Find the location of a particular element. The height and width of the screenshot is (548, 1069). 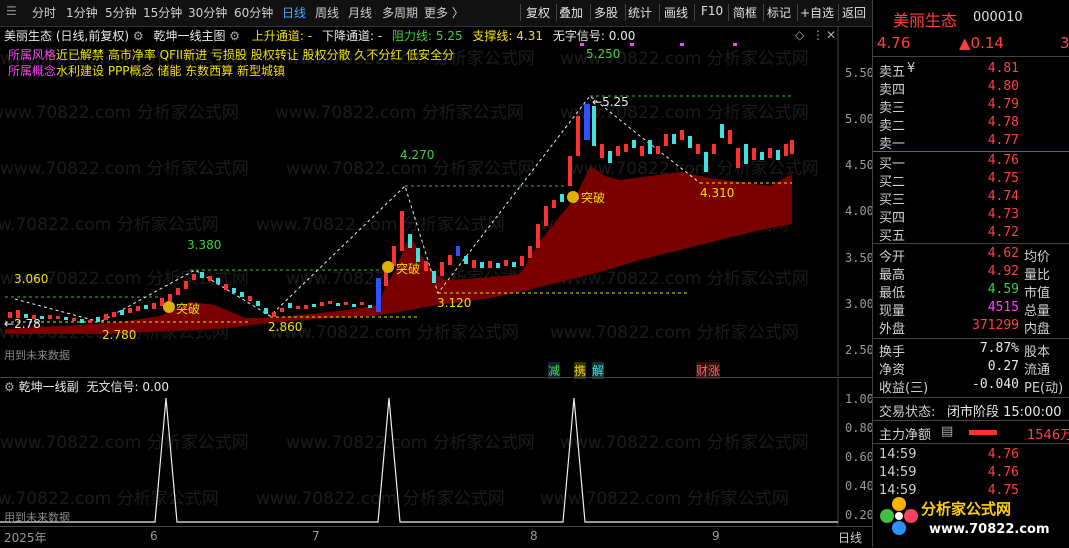

add-watchlist-button: +自选 is located at coordinates (817, 12).